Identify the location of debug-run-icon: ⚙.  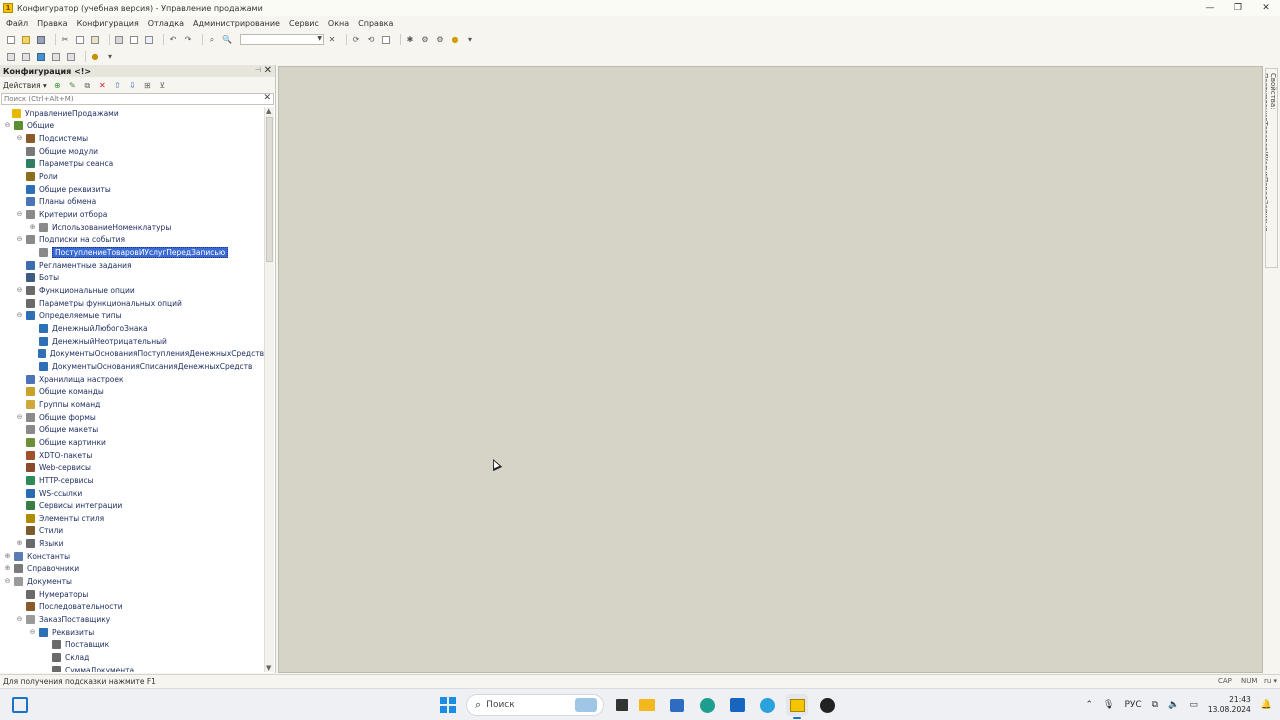
(440, 40).